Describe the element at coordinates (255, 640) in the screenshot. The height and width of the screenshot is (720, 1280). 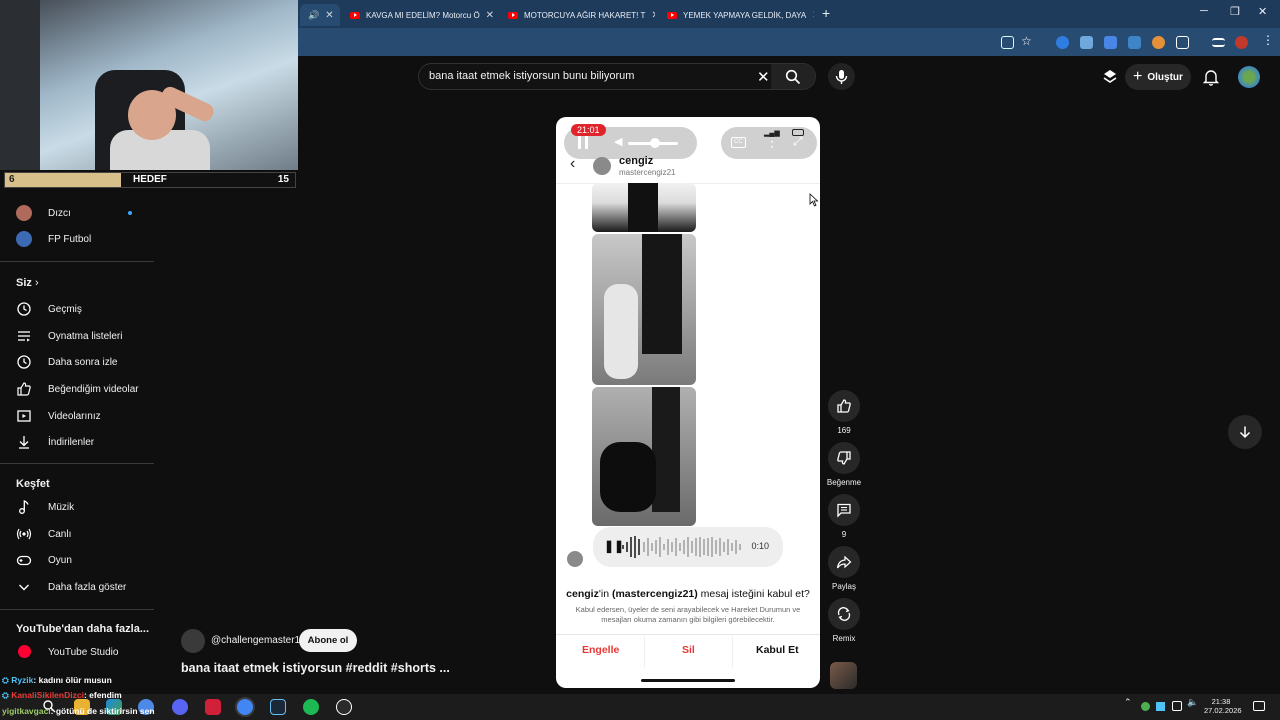
I see `channel-name: @challengemaster1` at that location.